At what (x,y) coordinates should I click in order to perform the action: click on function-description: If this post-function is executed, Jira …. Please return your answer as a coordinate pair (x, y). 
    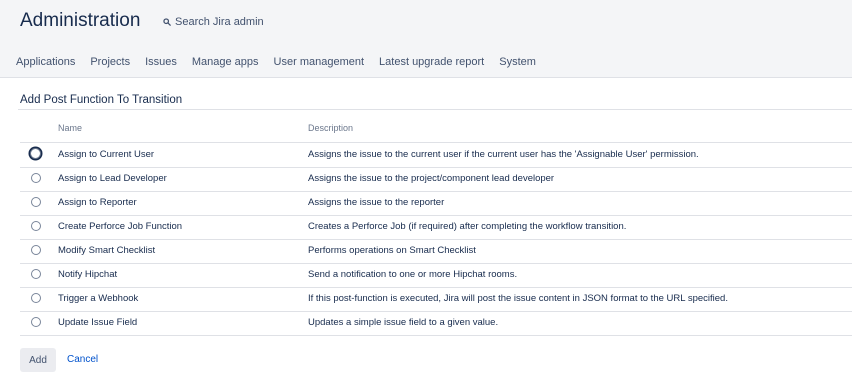
    Looking at the image, I should click on (518, 298).